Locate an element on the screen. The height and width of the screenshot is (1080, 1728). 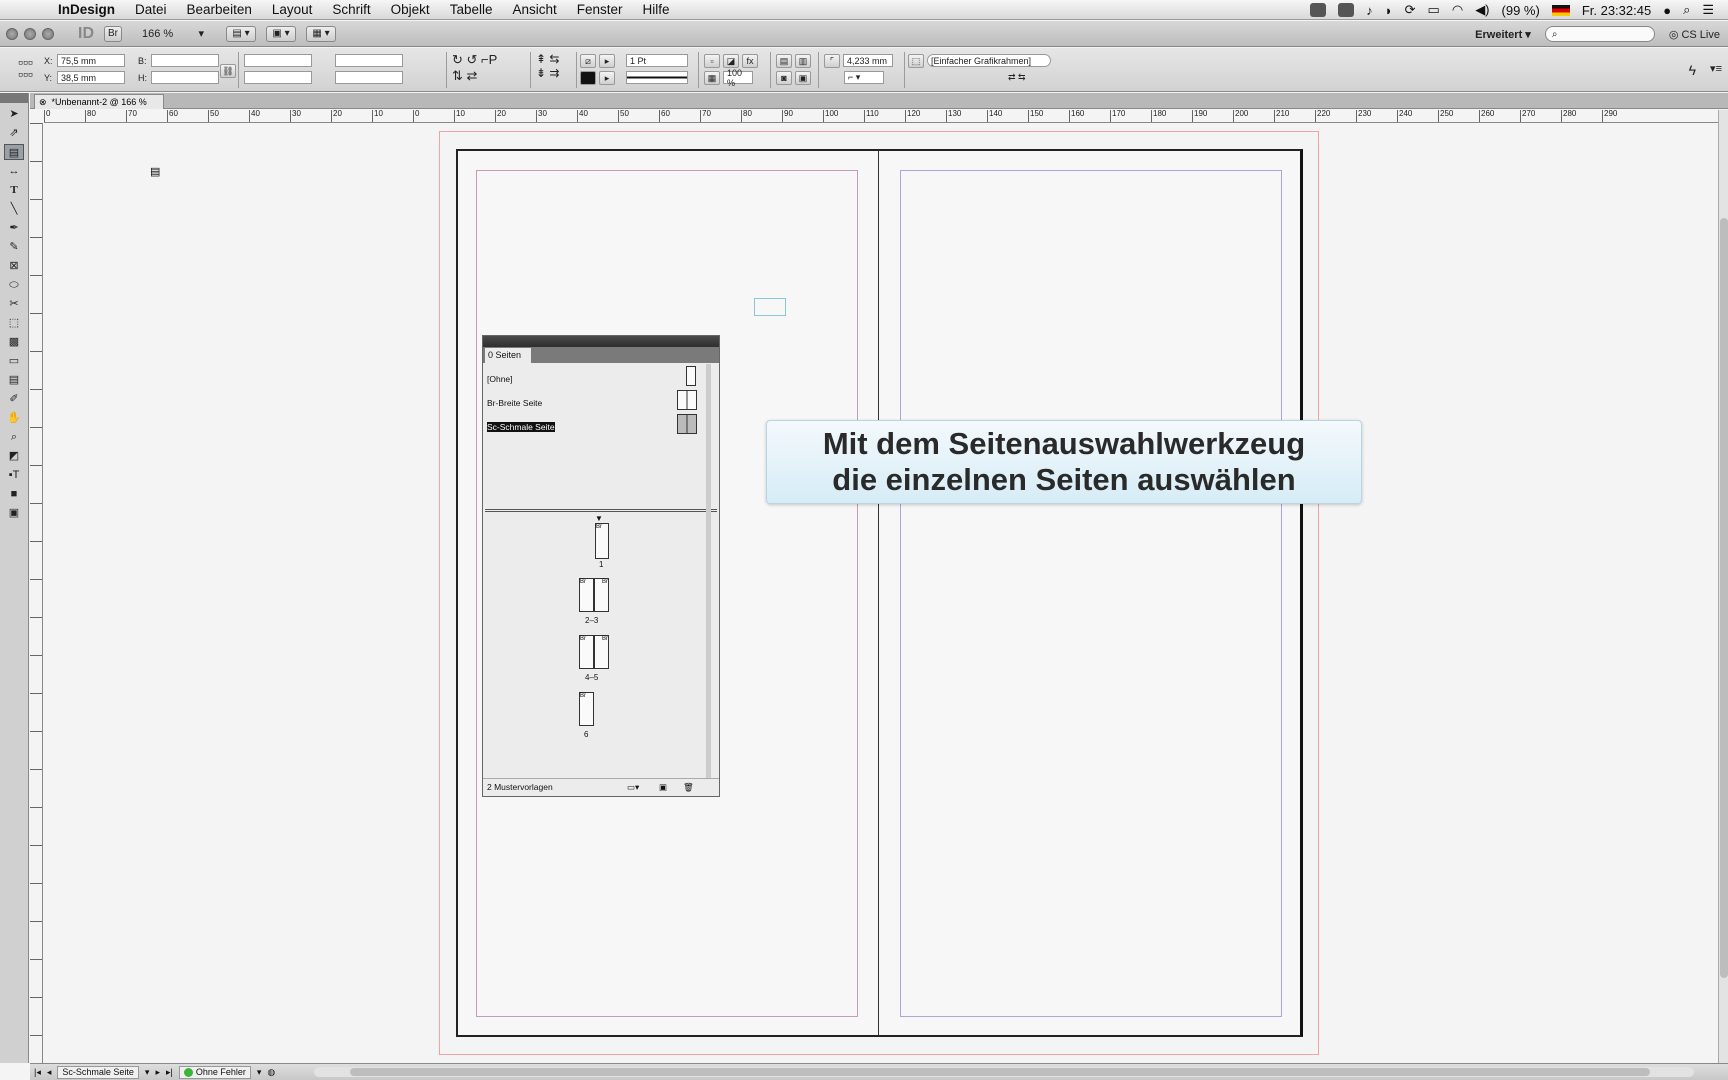
document-tab: ⊗ *Unbenannt-2 @ 166 % is located at coordinates (99, 101).